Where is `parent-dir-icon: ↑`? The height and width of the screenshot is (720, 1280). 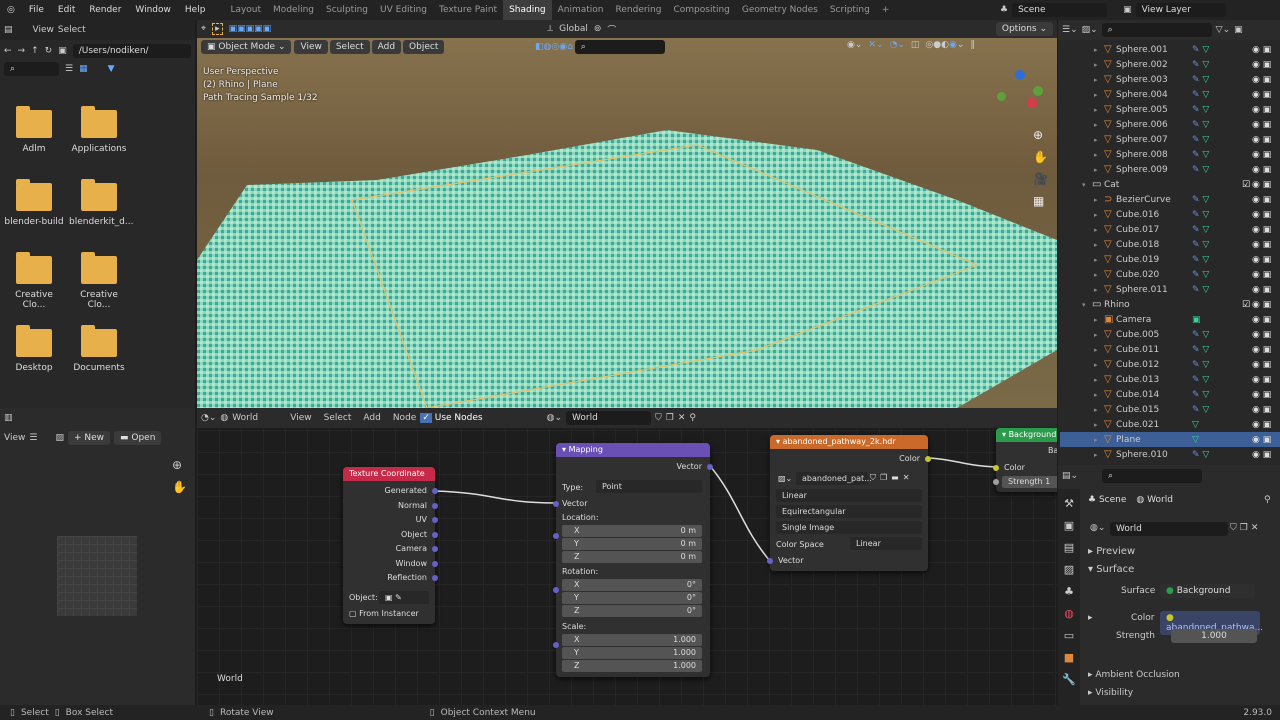
parent-dir-icon: ↑ is located at coordinates (35, 51).